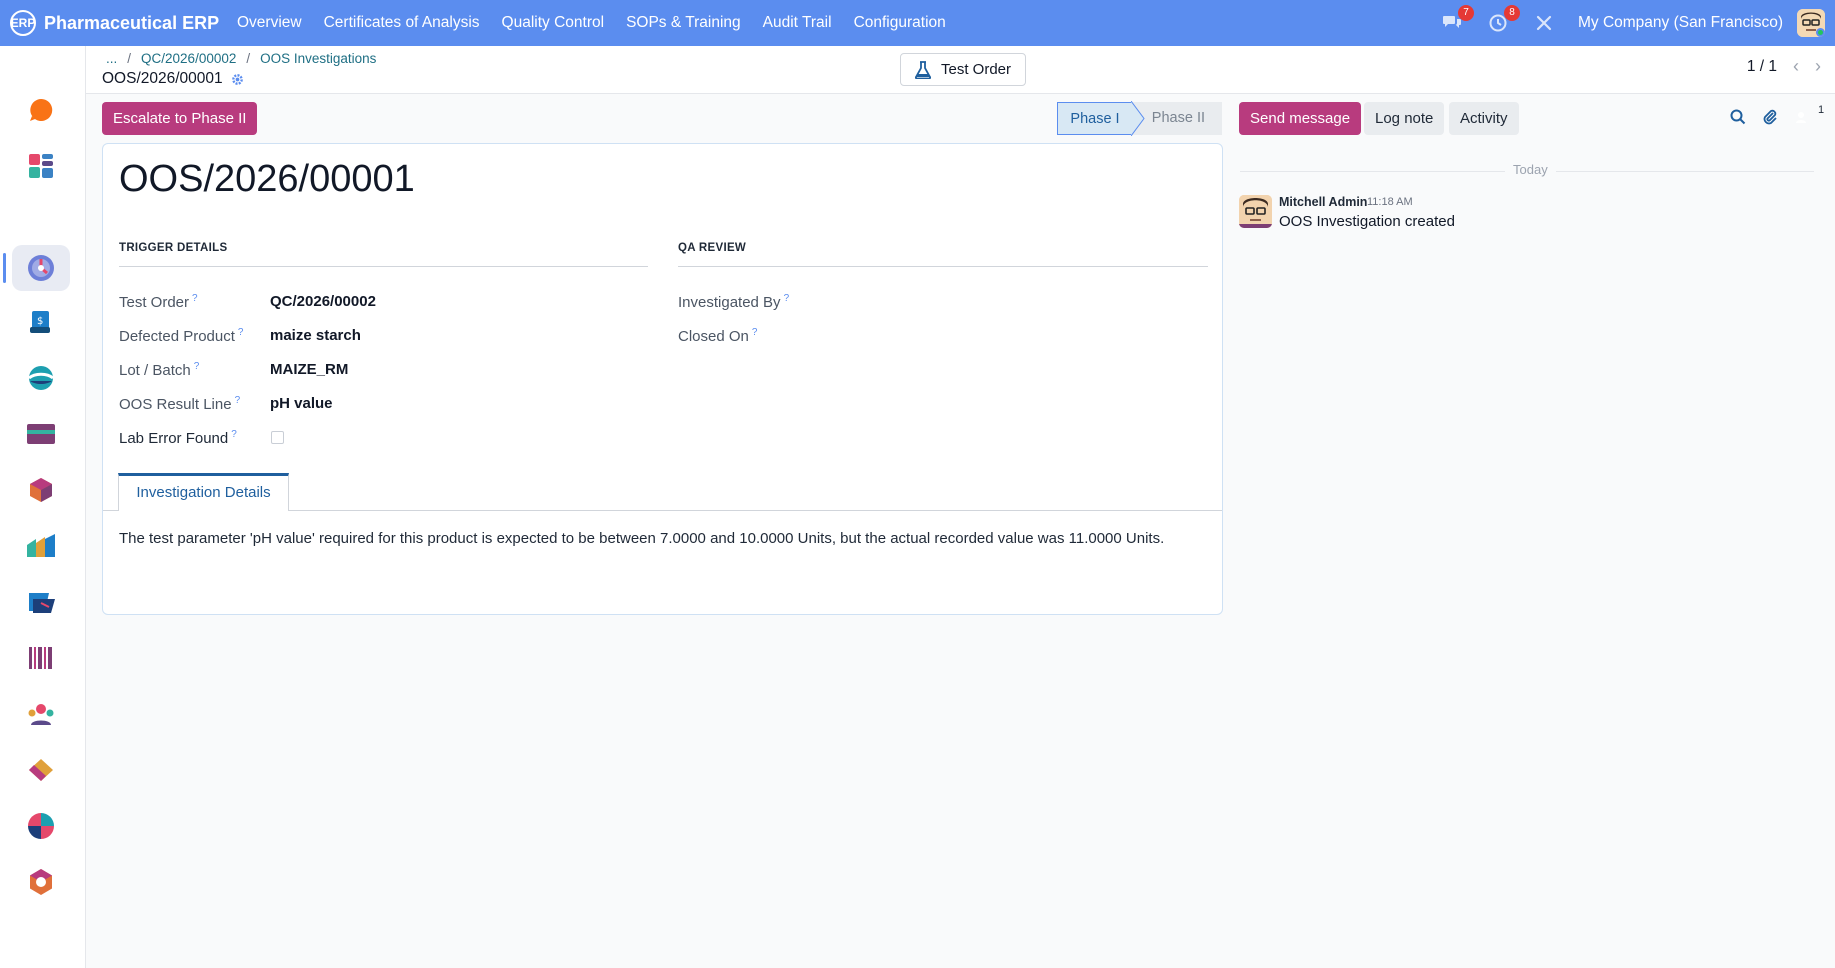  I want to click on menu-sops-training: SOPs & Training, so click(683, 23).